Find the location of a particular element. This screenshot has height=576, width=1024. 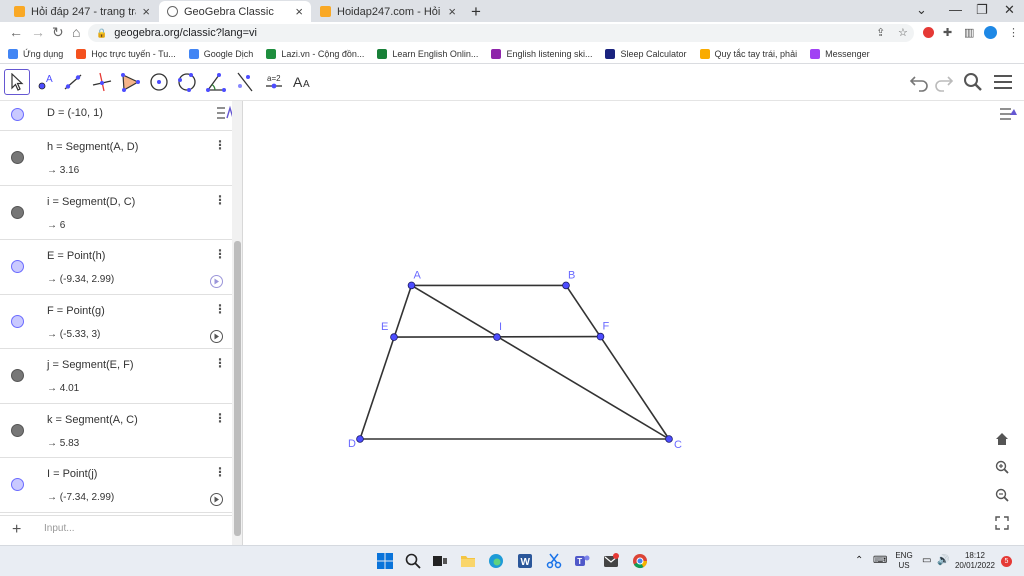

browser-menu-icon: ⋮ is located at coordinates (1013, 32).